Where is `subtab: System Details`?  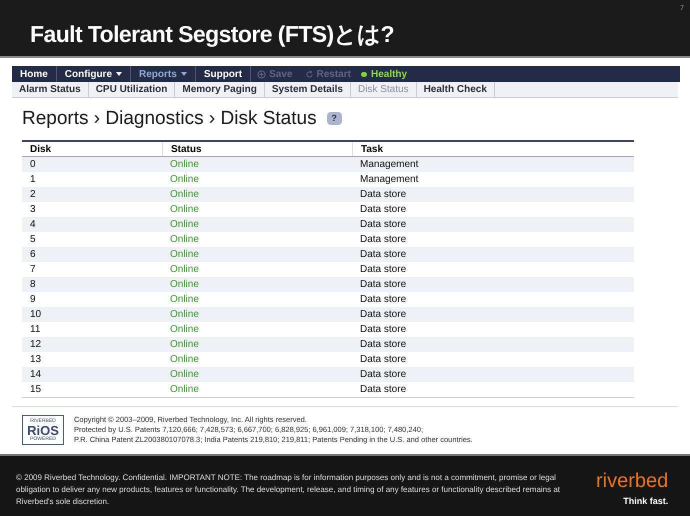 subtab: System Details is located at coordinates (307, 89).